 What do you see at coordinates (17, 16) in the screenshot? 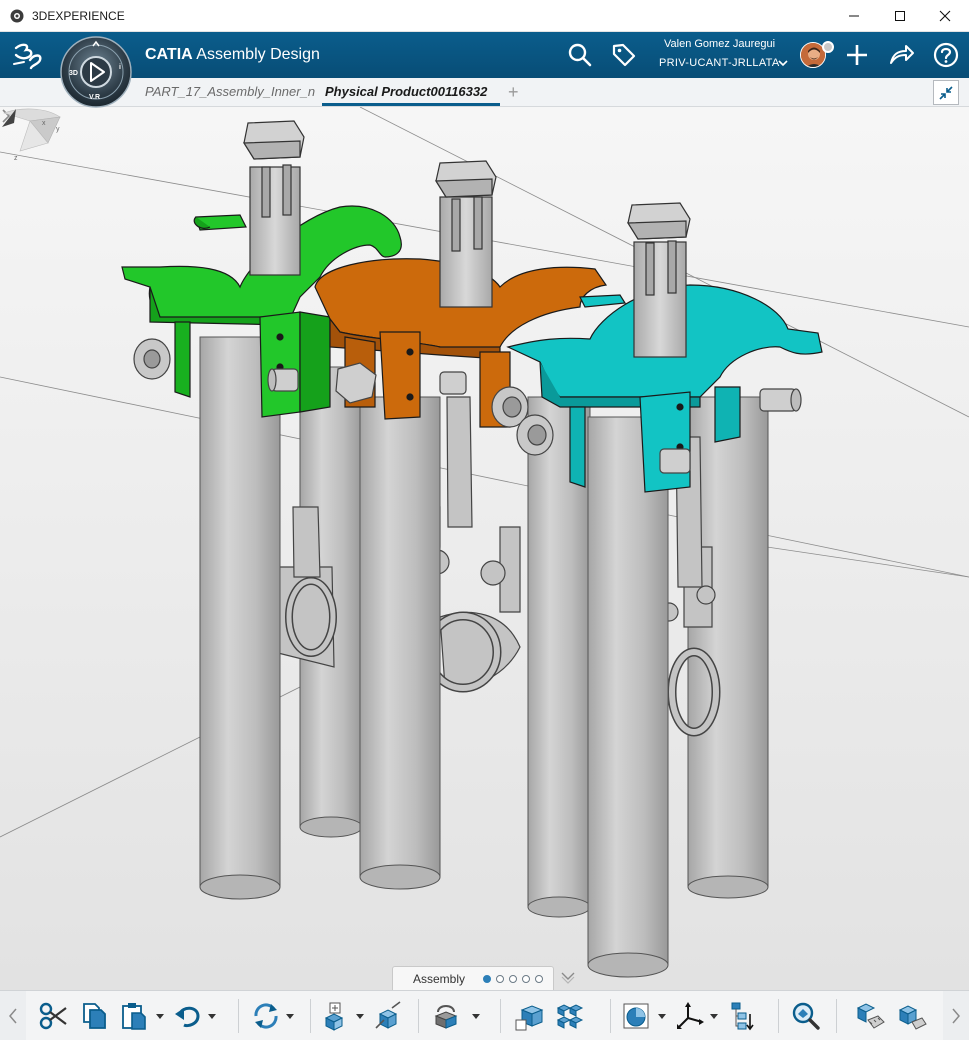
I see `app-compass-icon` at bounding box center [17, 16].